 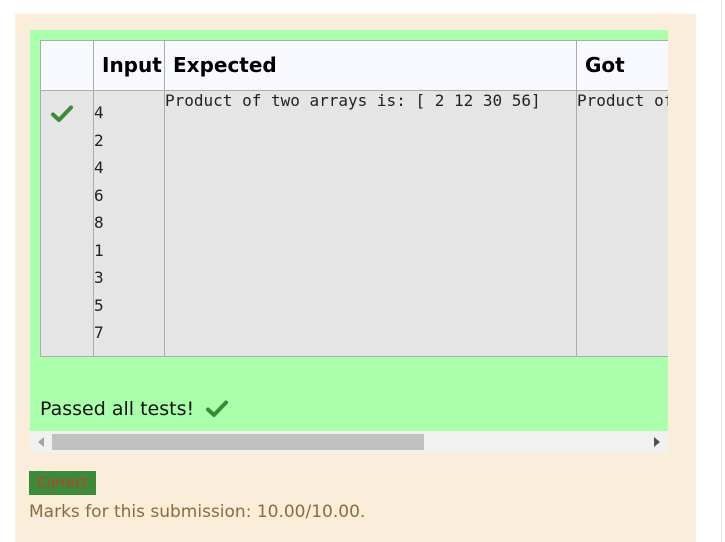 I want to click on input-line: 8, so click(x=99, y=222).